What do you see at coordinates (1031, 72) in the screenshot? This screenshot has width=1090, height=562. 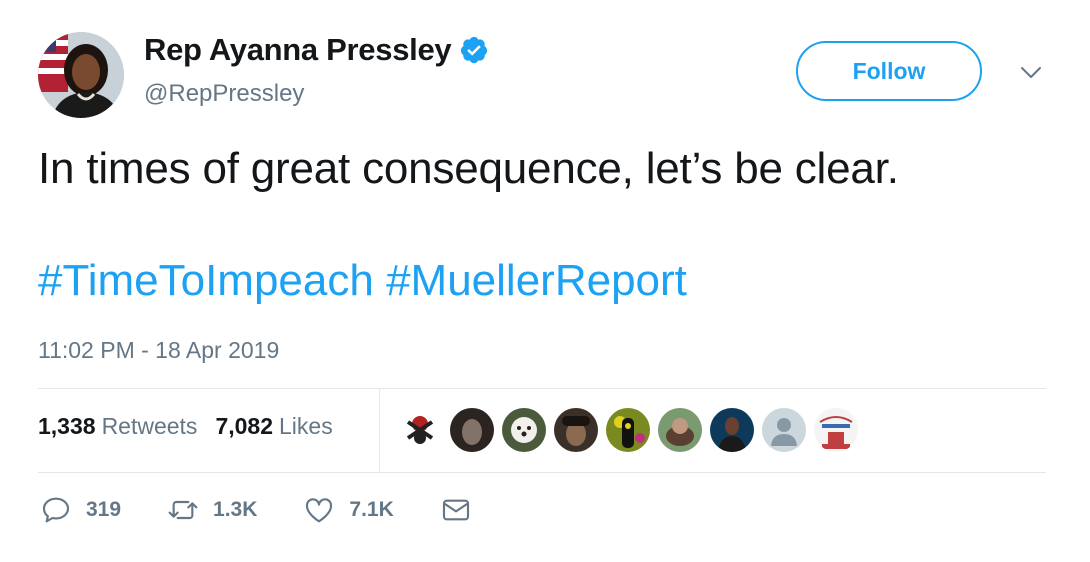 I see `chevron-down-icon` at bounding box center [1031, 72].